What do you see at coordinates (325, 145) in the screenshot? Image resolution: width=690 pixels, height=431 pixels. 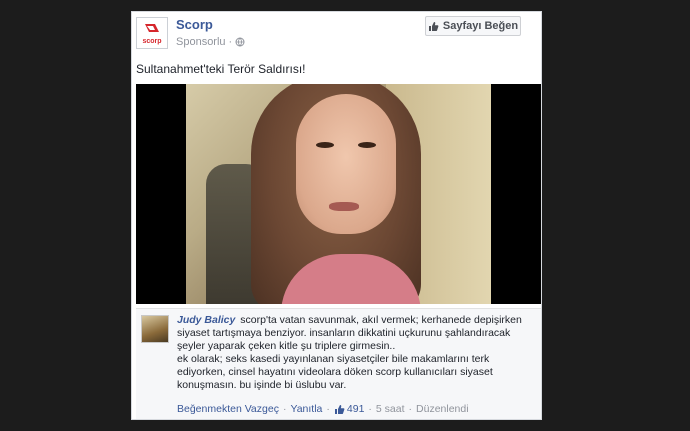 I see `left-eye` at bounding box center [325, 145].